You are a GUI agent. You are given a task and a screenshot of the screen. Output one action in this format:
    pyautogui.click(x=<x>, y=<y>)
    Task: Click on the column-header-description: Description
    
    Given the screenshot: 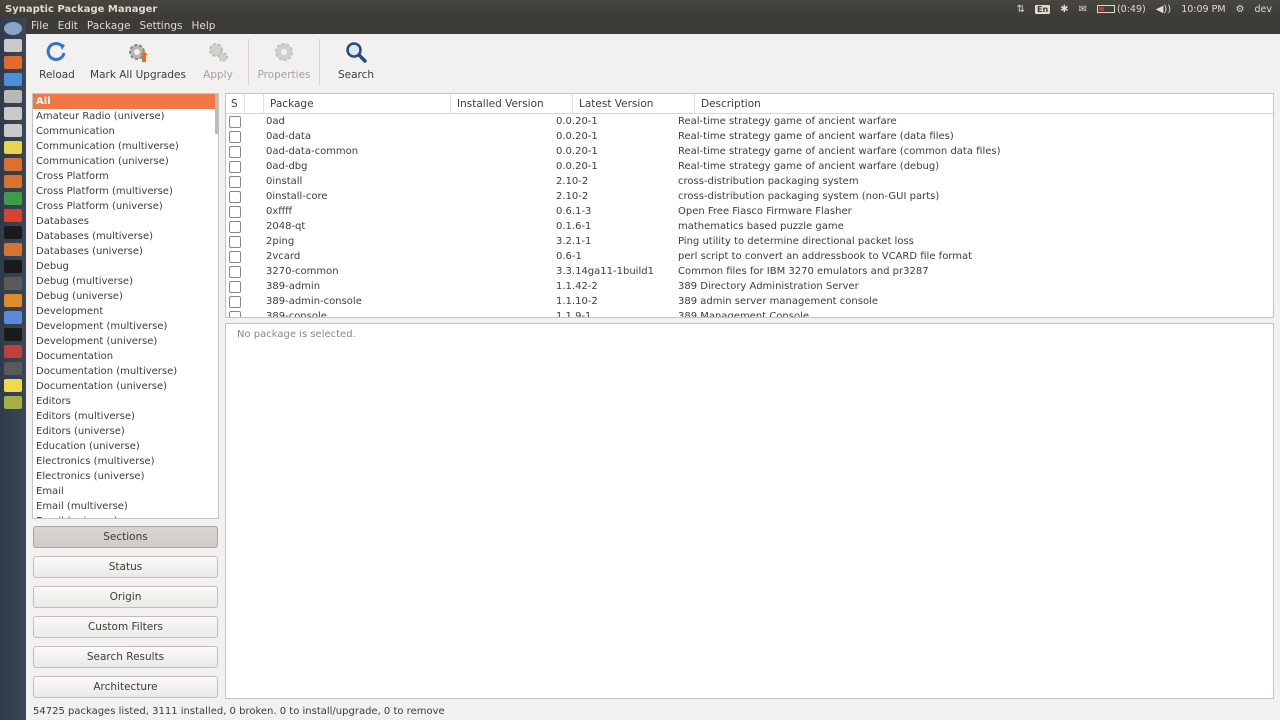 What is the action you would take?
    pyautogui.click(x=984, y=104)
    